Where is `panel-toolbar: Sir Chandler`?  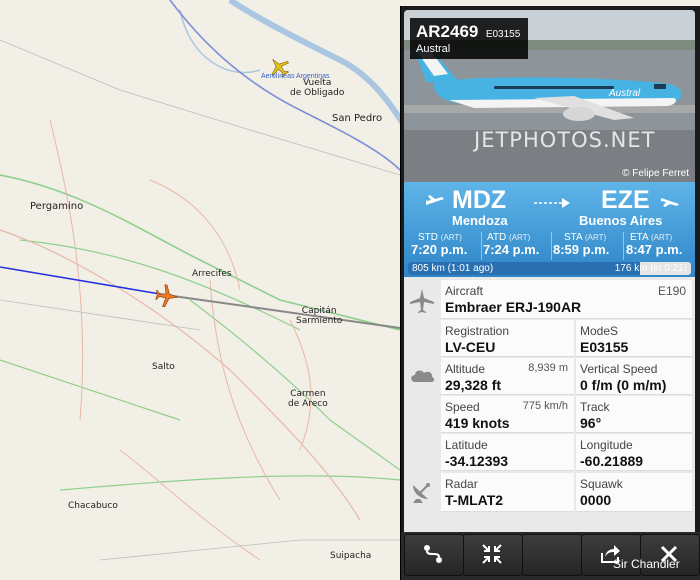 panel-toolbar: Sir Chandler is located at coordinates (550, 556).